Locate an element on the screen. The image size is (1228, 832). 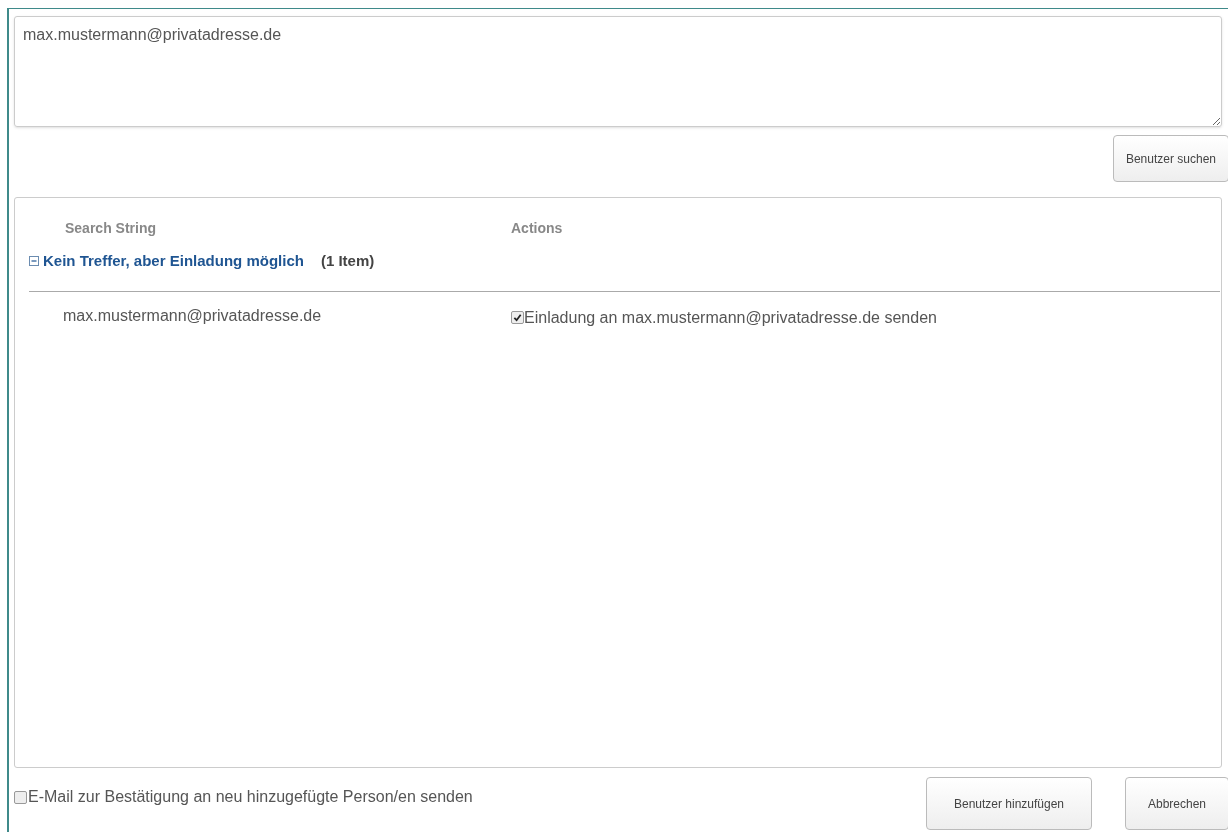
add-users-button: Benutzer hinzufügen is located at coordinates (1009, 803).